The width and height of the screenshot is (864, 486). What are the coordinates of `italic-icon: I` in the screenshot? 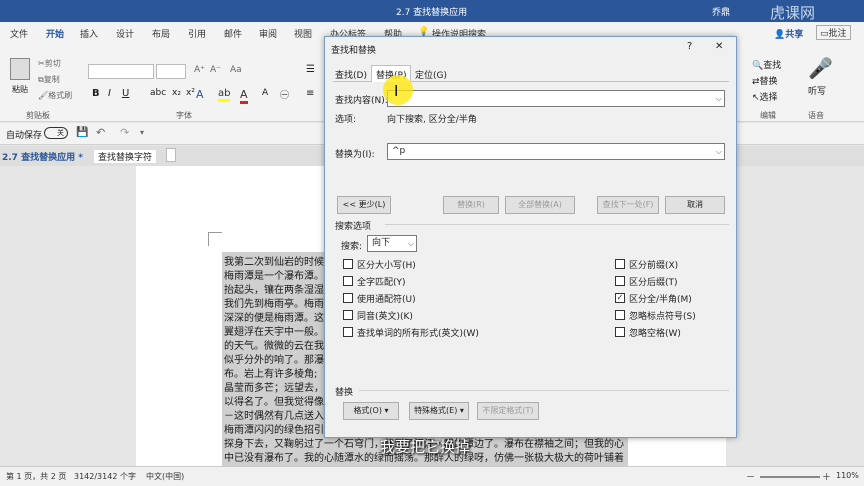 It's located at (109, 93).